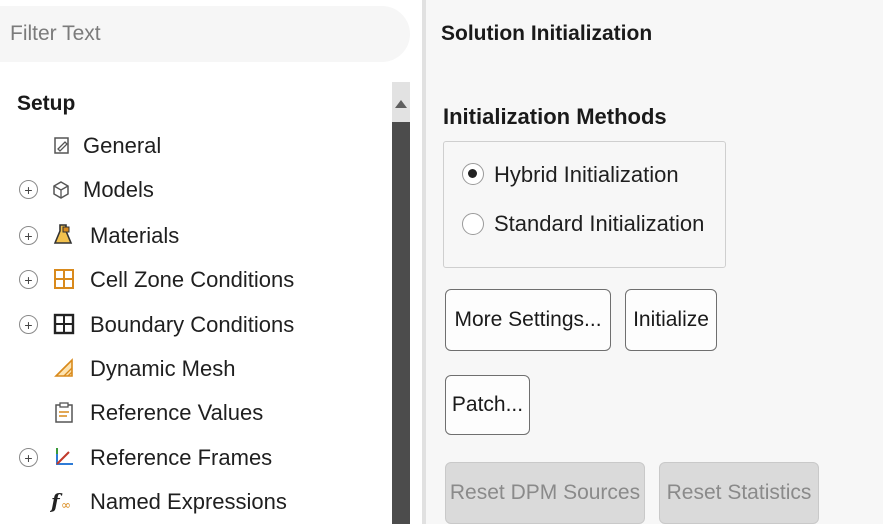 The width and height of the screenshot is (883, 524). I want to click on filter-text-input, so click(205, 34).